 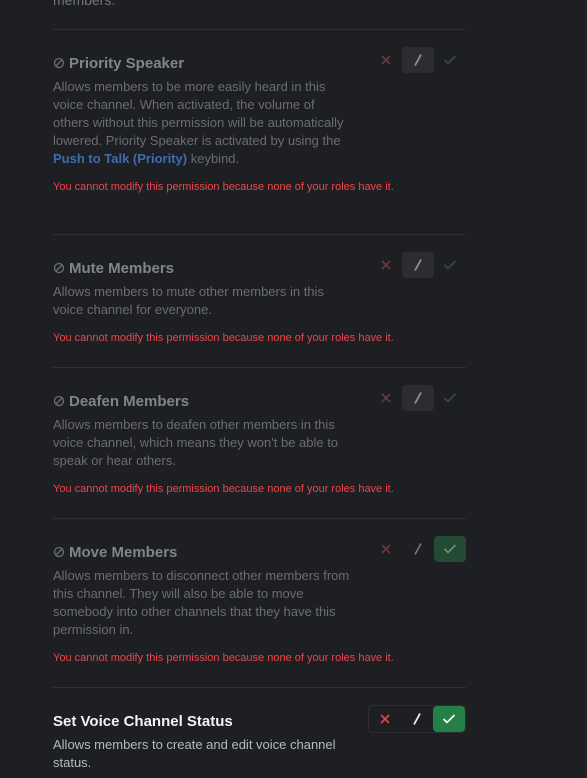 I want to click on permission-title: Priority Speaker, so click(x=127, y=63).